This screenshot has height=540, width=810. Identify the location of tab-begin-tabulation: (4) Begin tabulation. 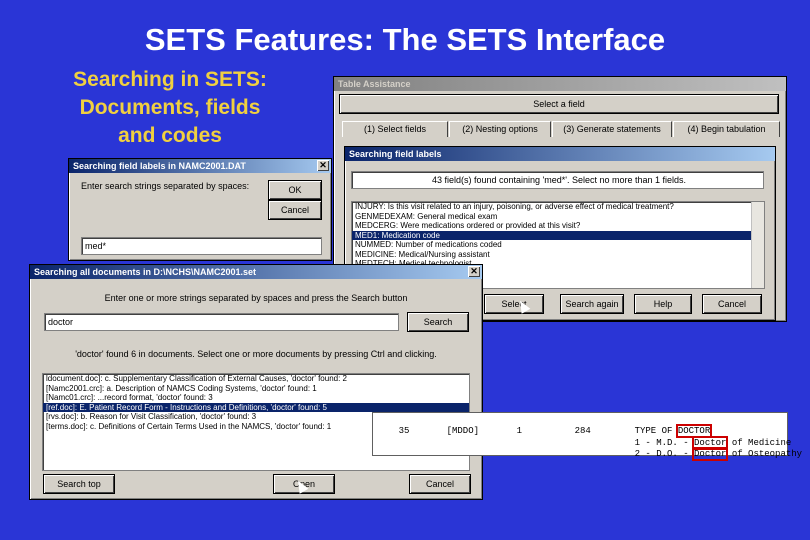
(726, 129).